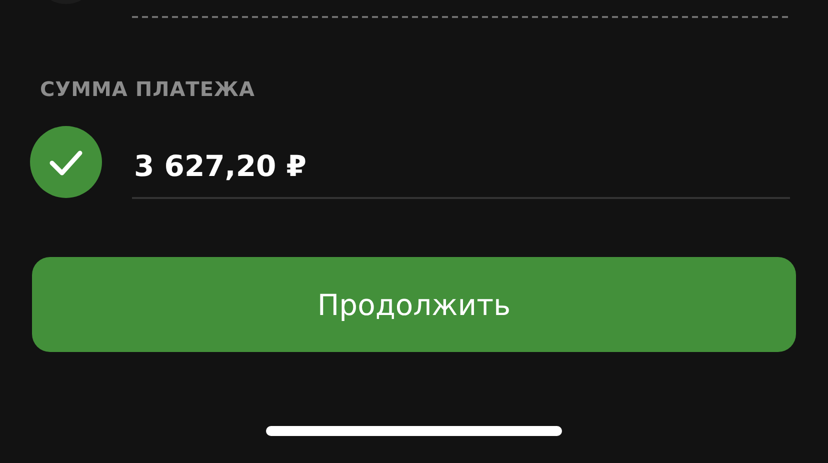 Image resolution: width=828 pixels, height=463 pixels. I want to click on amount-field: 3 627,20 ₽, so click(461, 167).